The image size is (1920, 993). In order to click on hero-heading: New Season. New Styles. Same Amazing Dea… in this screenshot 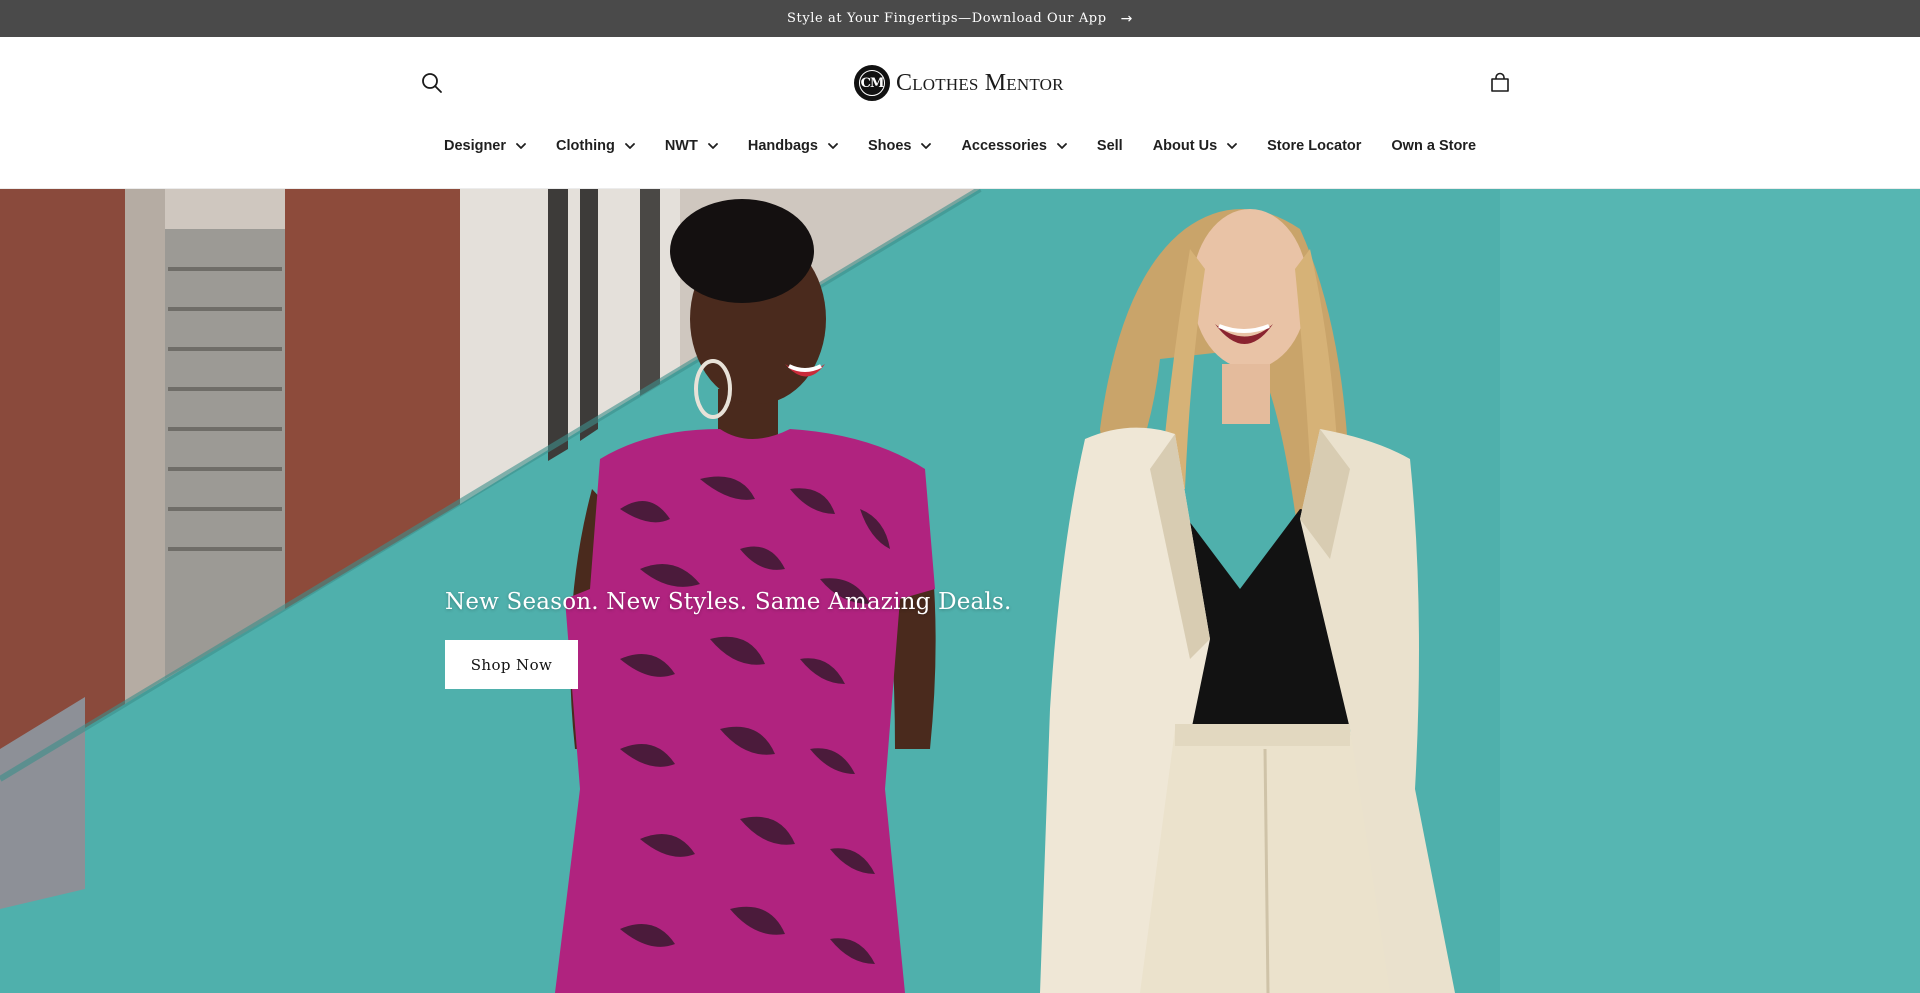, I will do `click(728, 602)`.